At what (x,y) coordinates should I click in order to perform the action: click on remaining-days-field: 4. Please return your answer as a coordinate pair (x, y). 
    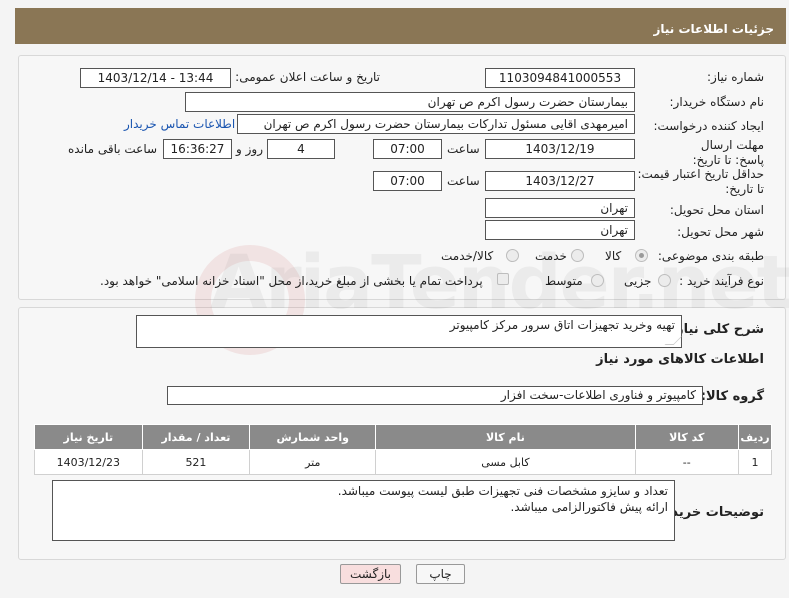
    Looking at the image, I should click on (301, 149).